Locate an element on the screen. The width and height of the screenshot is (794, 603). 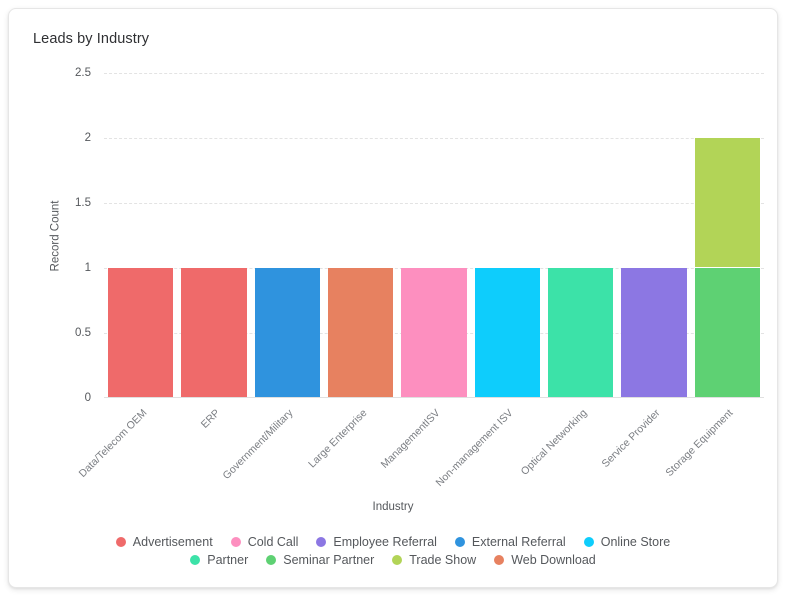
x-axis-tick-label: Government/Military is located at coordinates (258, 444).